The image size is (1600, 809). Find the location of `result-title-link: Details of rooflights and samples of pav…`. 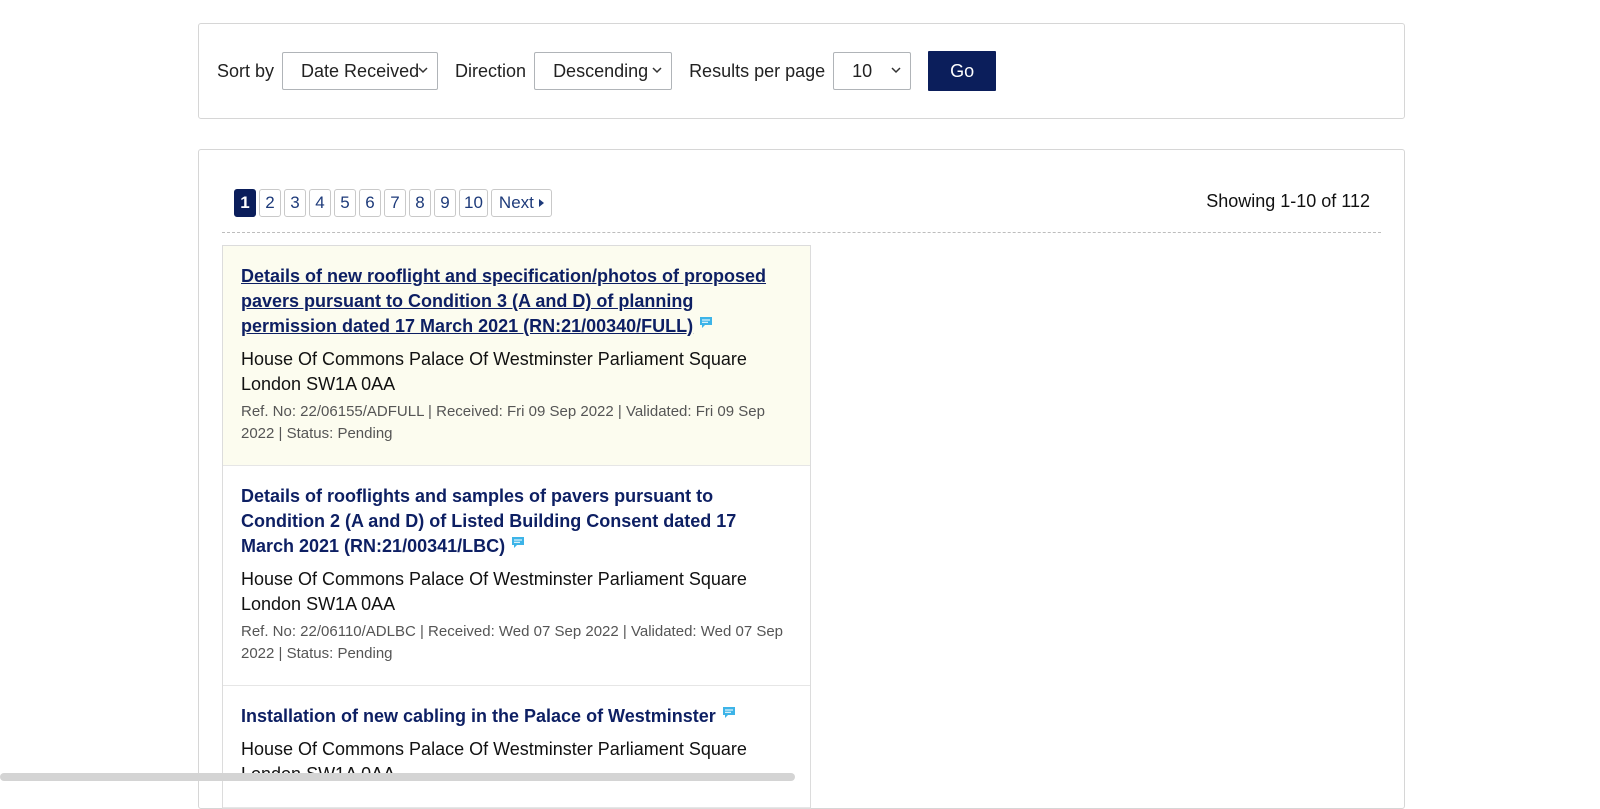

result-title-link: Details of rooflights and samples of pav… is located at coordinates (516, 521).